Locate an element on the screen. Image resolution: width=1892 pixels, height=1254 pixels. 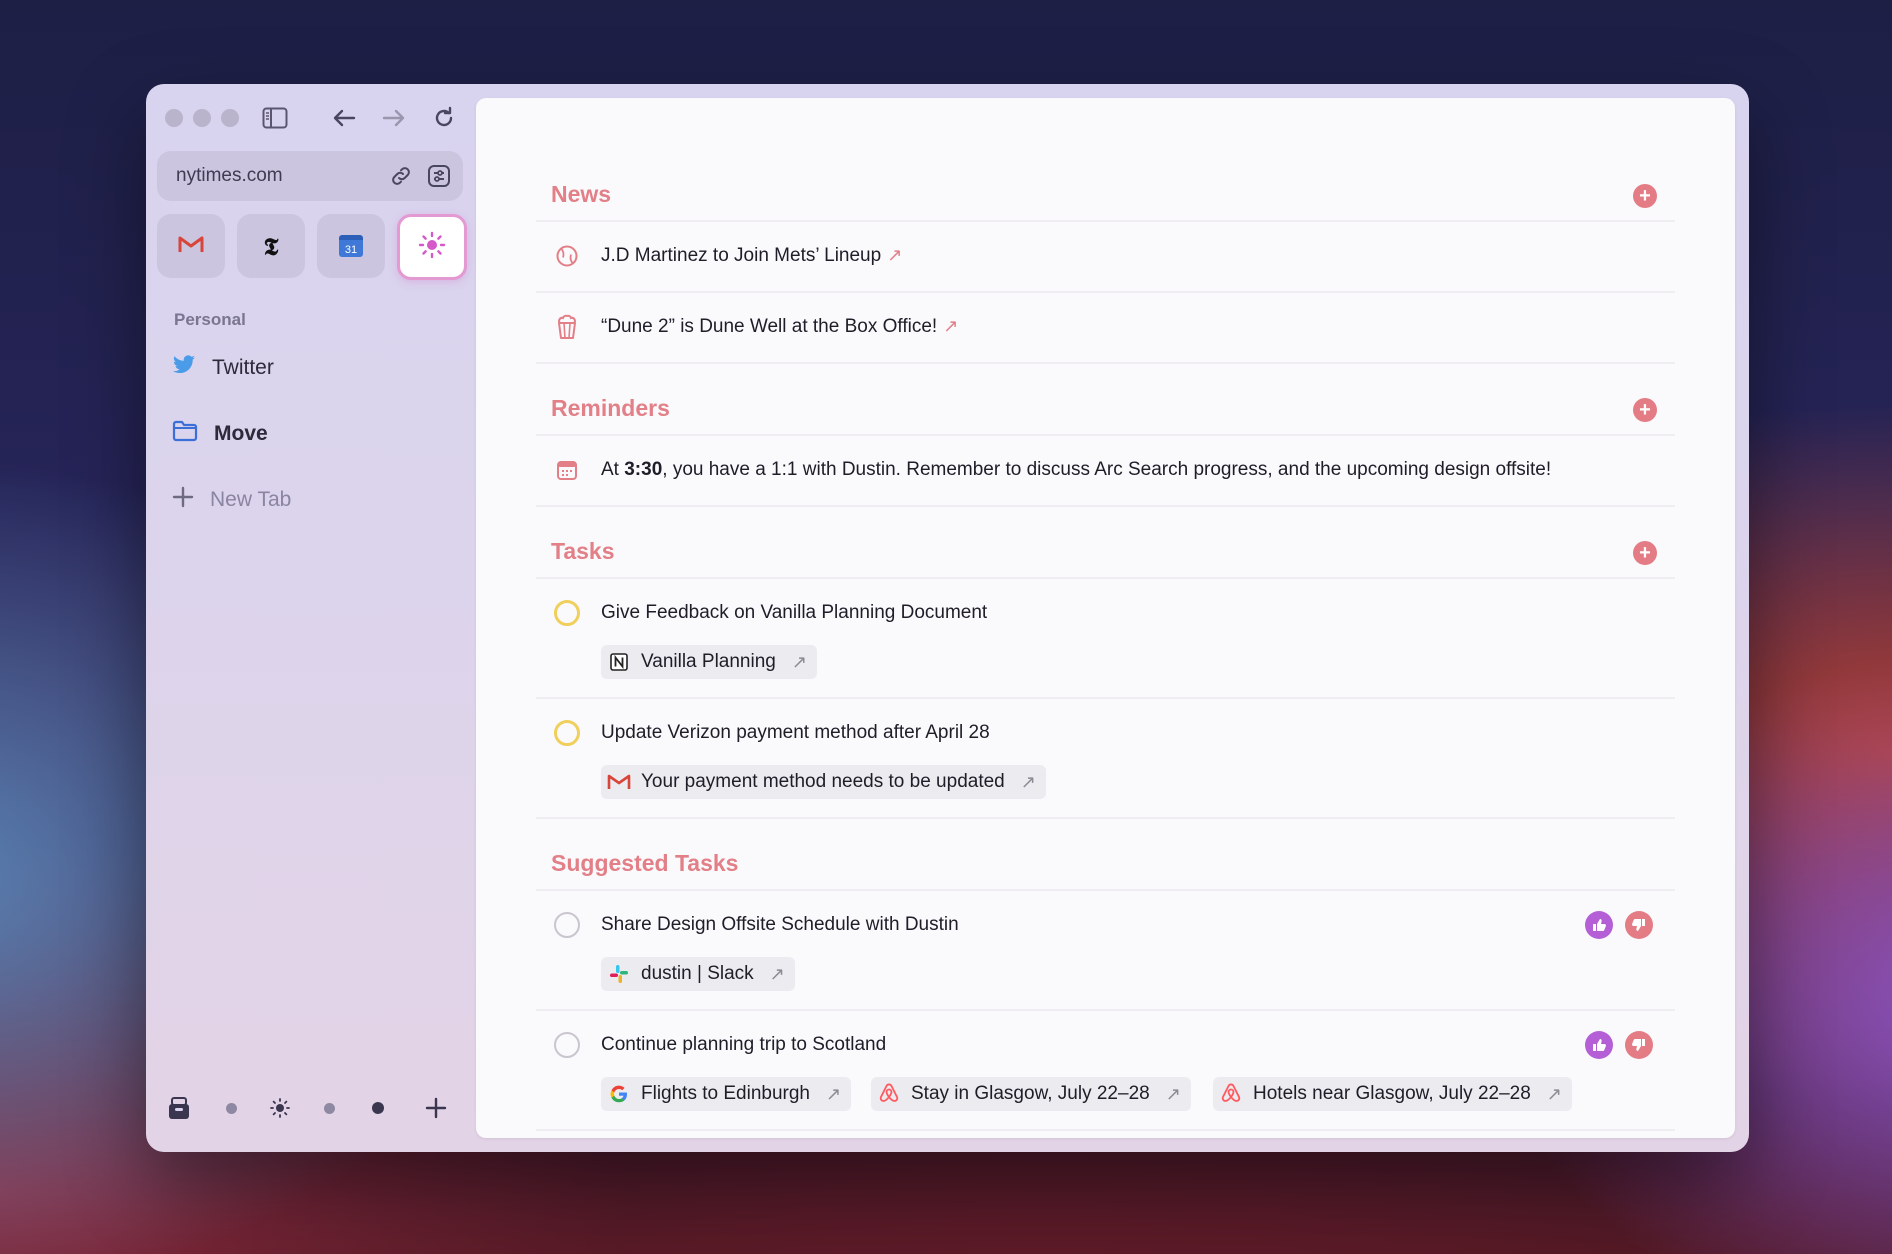
calendar-icon: 31 is located at coordinates (351, 246).